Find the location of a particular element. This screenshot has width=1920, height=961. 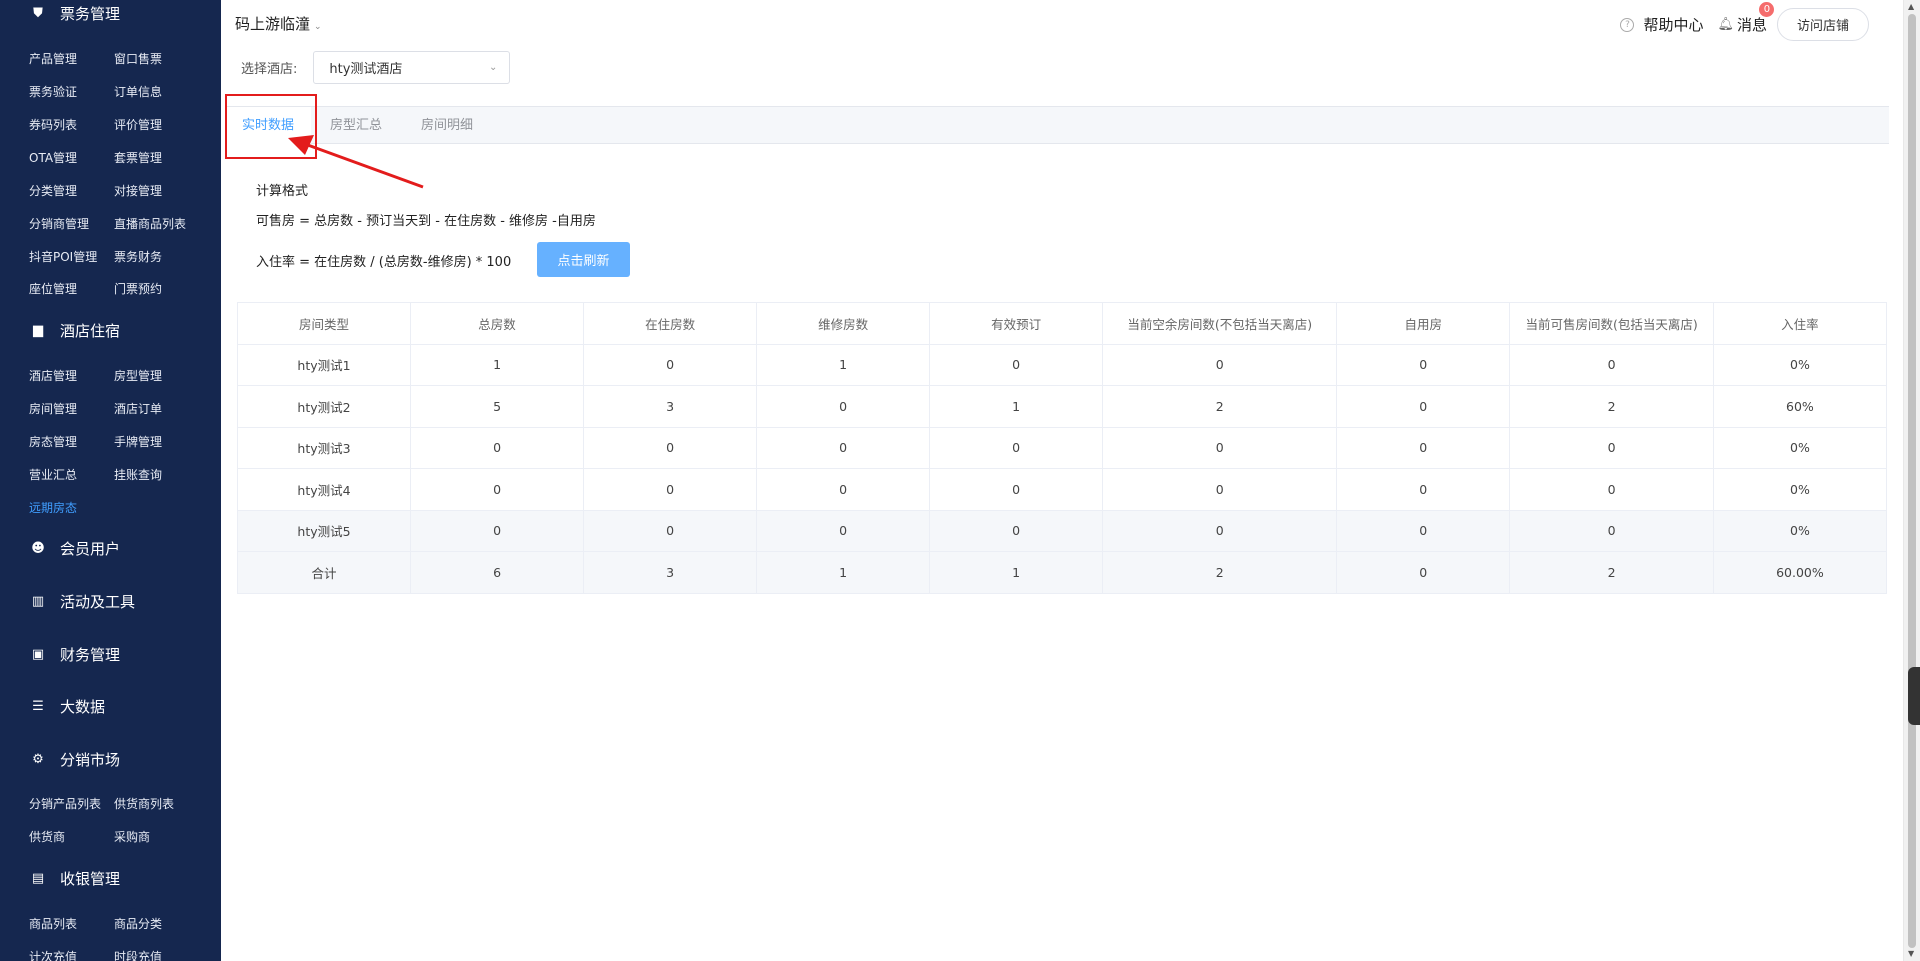

column-header: 在住房数 is located at coordinates (670, 323).